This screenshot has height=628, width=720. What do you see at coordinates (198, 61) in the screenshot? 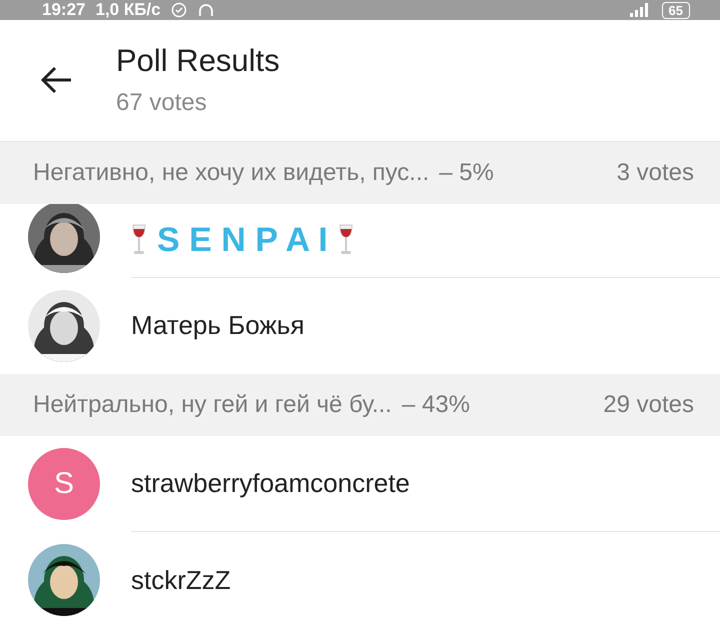
I see `page-title: Poll Results` at bounding box center [198, 61].